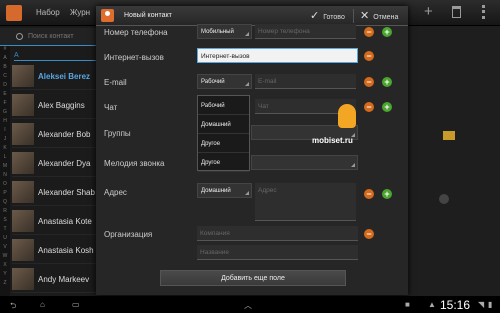  I want to click on email-type-select: Рабочий, so click(224, 81).